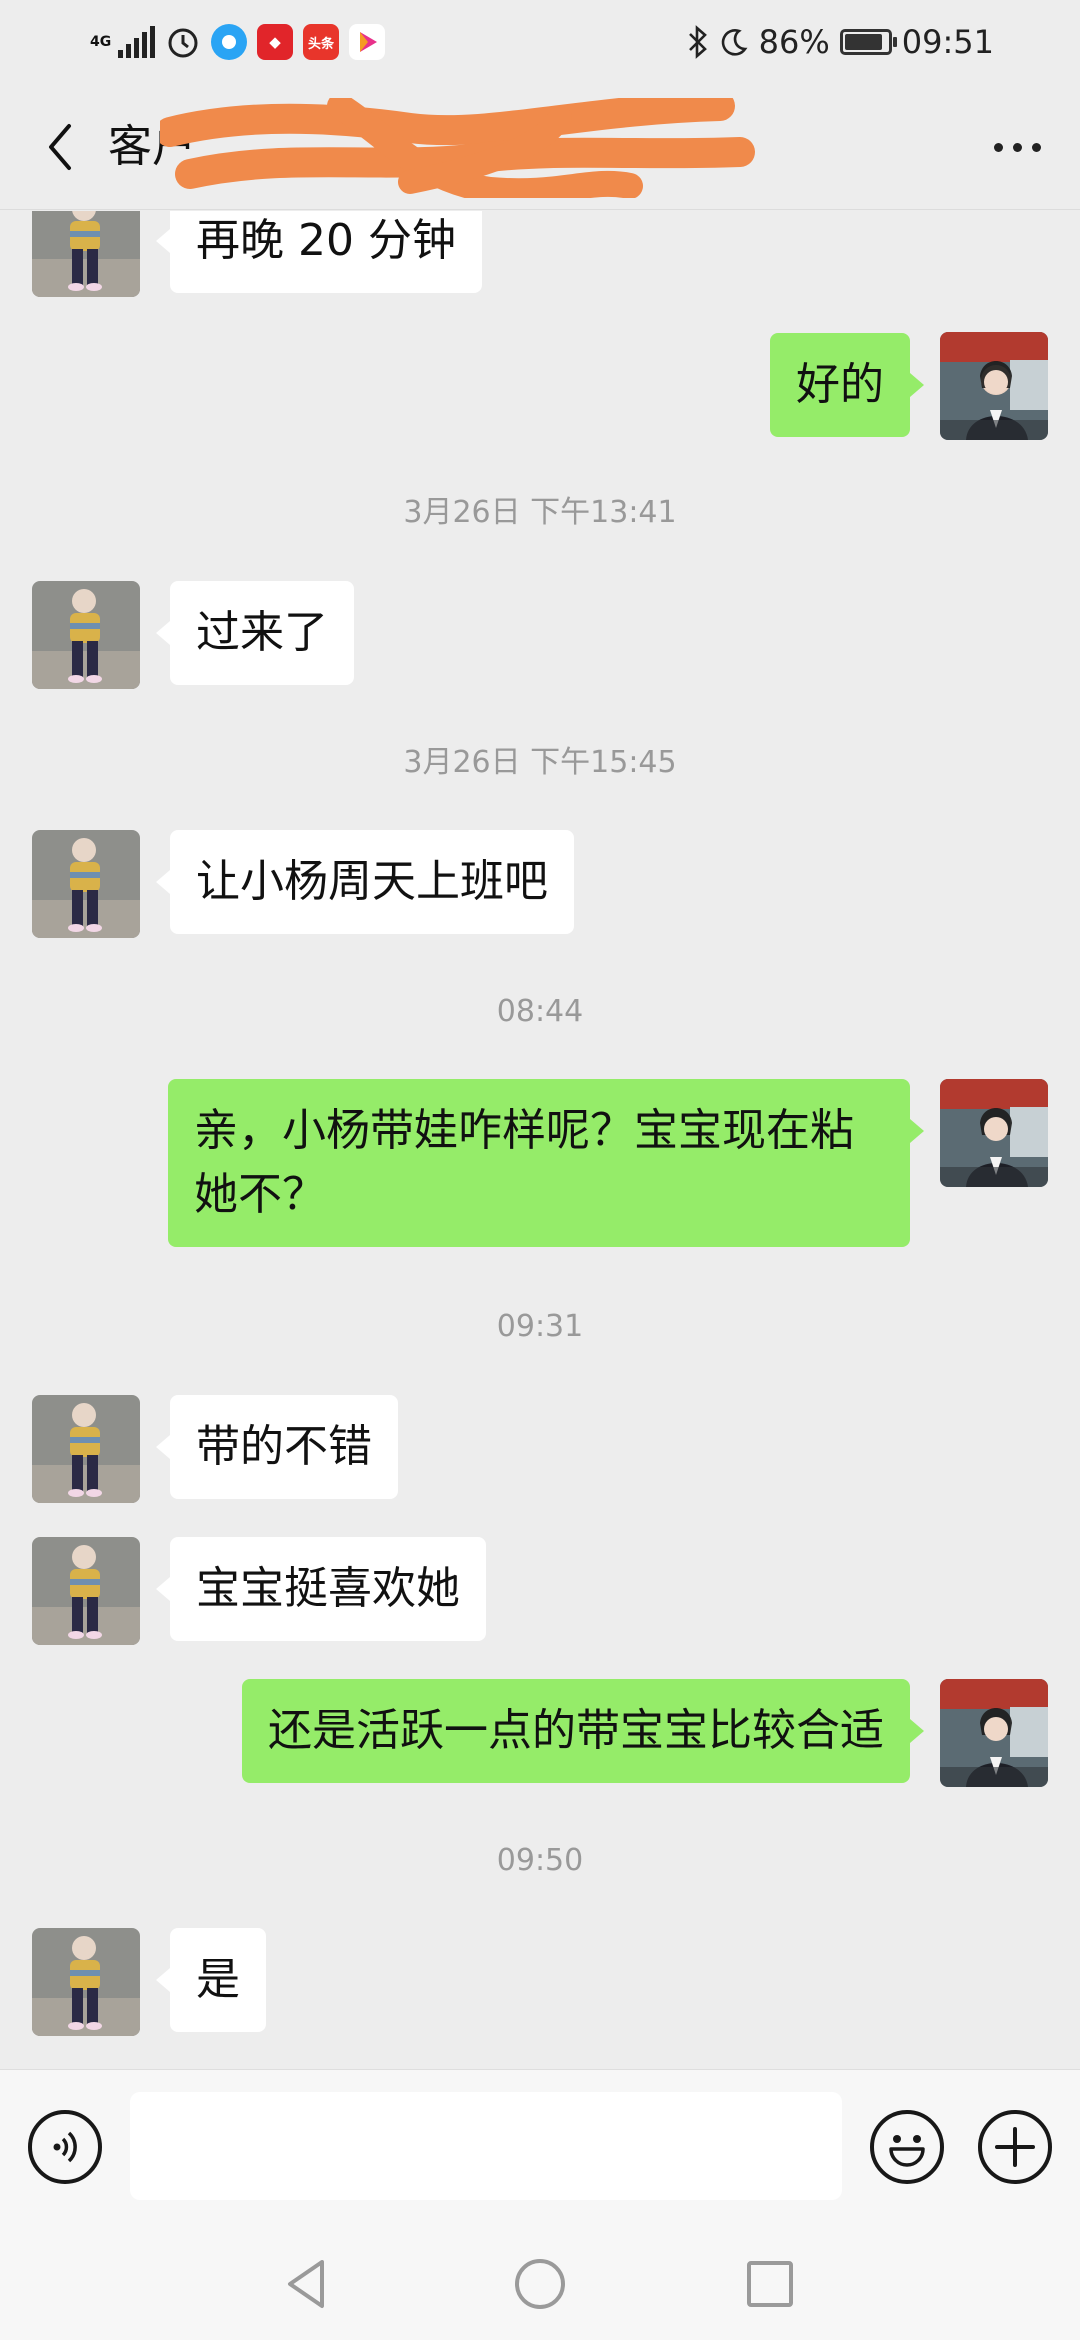  I want to click on chat-header: 客户, so click(540, 147).